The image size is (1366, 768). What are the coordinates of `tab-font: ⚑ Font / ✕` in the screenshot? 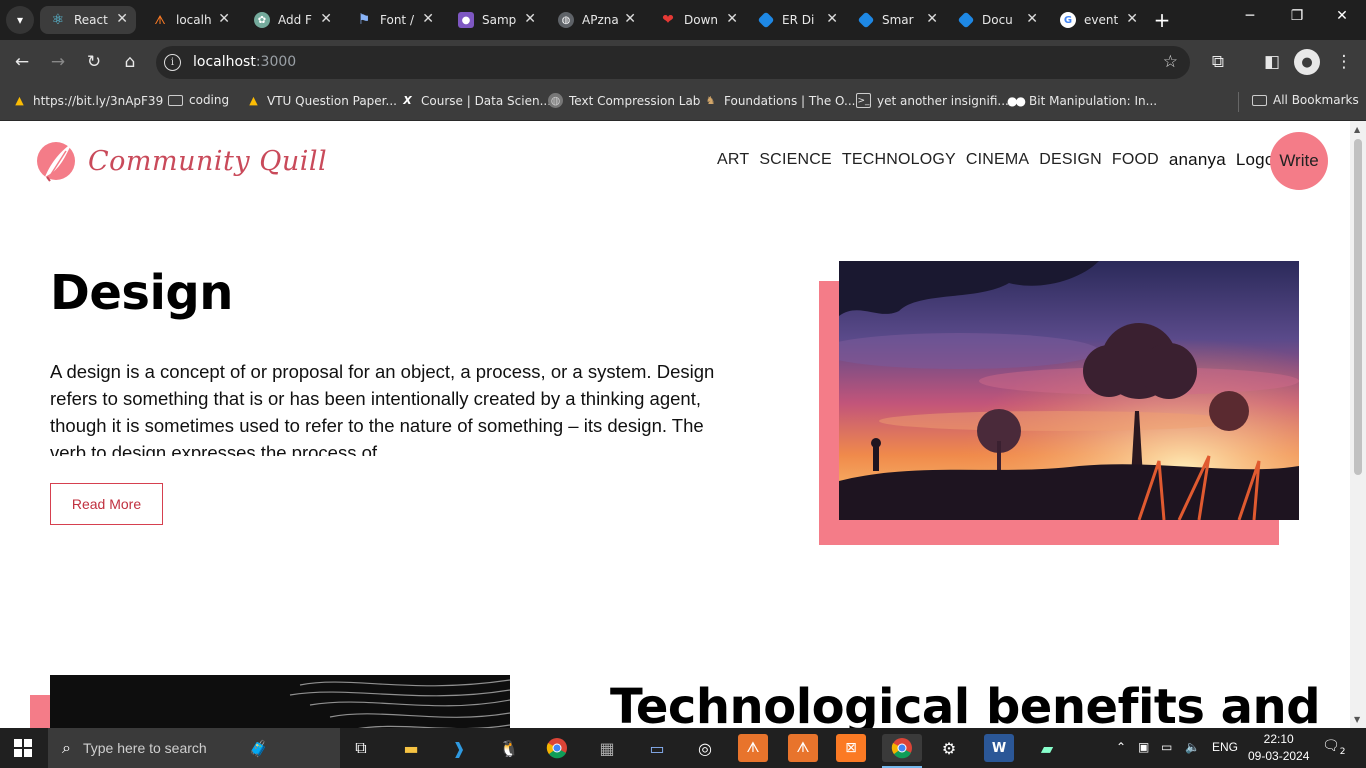 It's located at (394, 20).